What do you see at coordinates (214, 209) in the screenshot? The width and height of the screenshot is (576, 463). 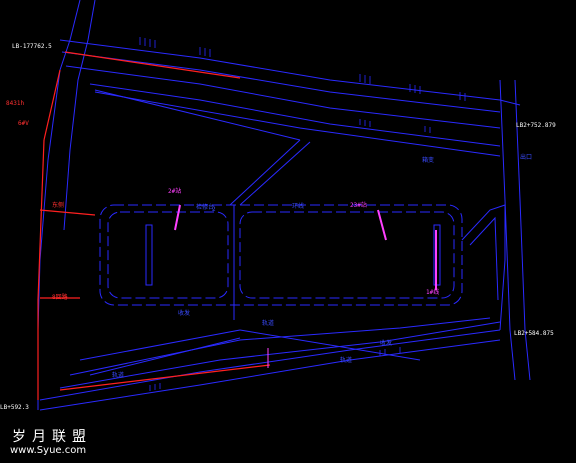 I see `label-track-2: 2` at bounding box center [214, 209].